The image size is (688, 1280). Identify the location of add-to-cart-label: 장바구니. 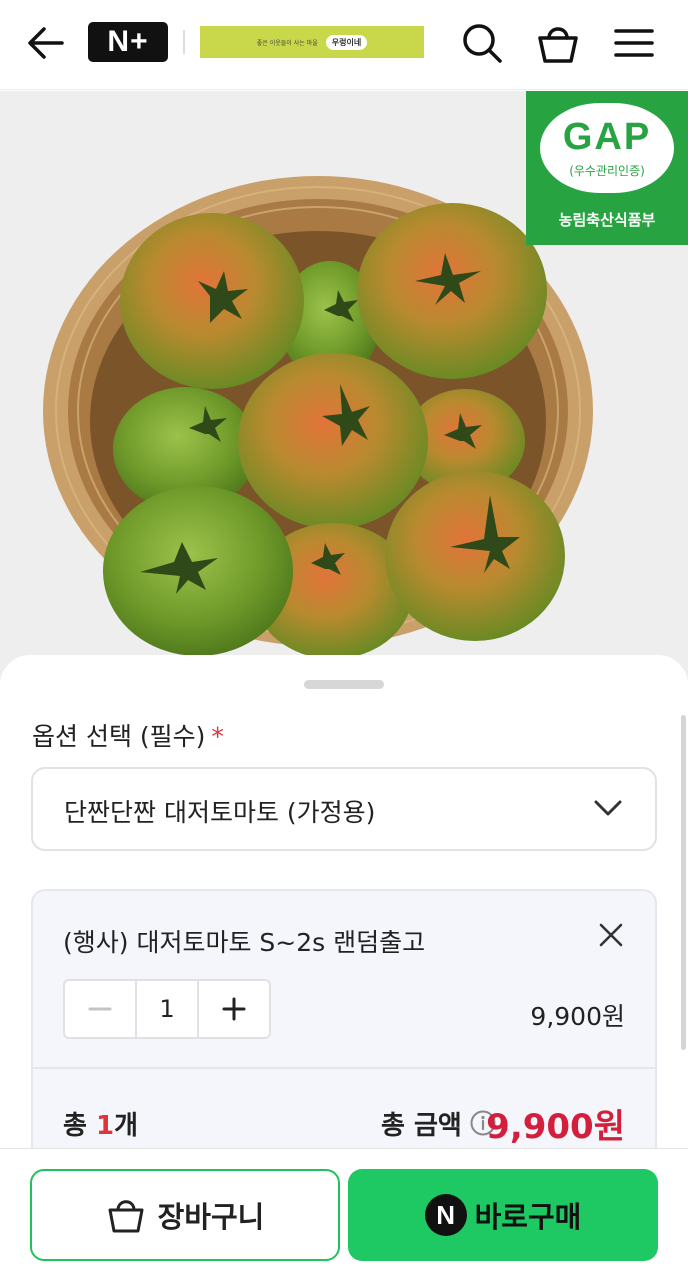
(211, 1217).